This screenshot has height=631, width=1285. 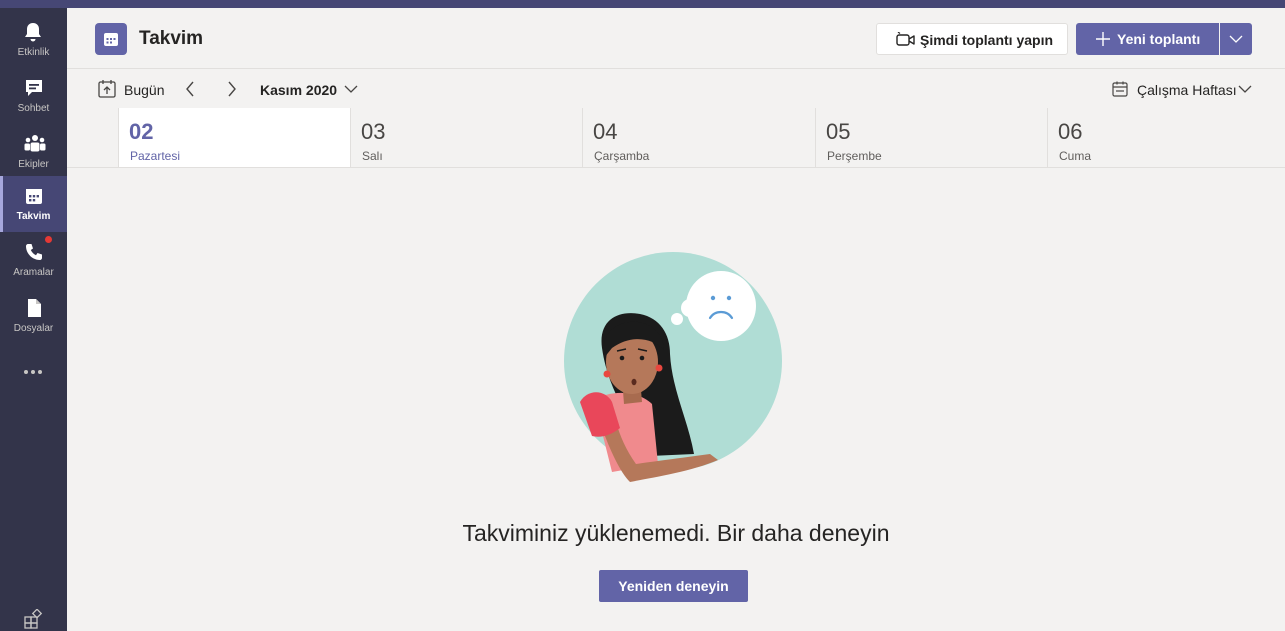 I want to click on day-name: Cuma, so click(x=1075, y=156).